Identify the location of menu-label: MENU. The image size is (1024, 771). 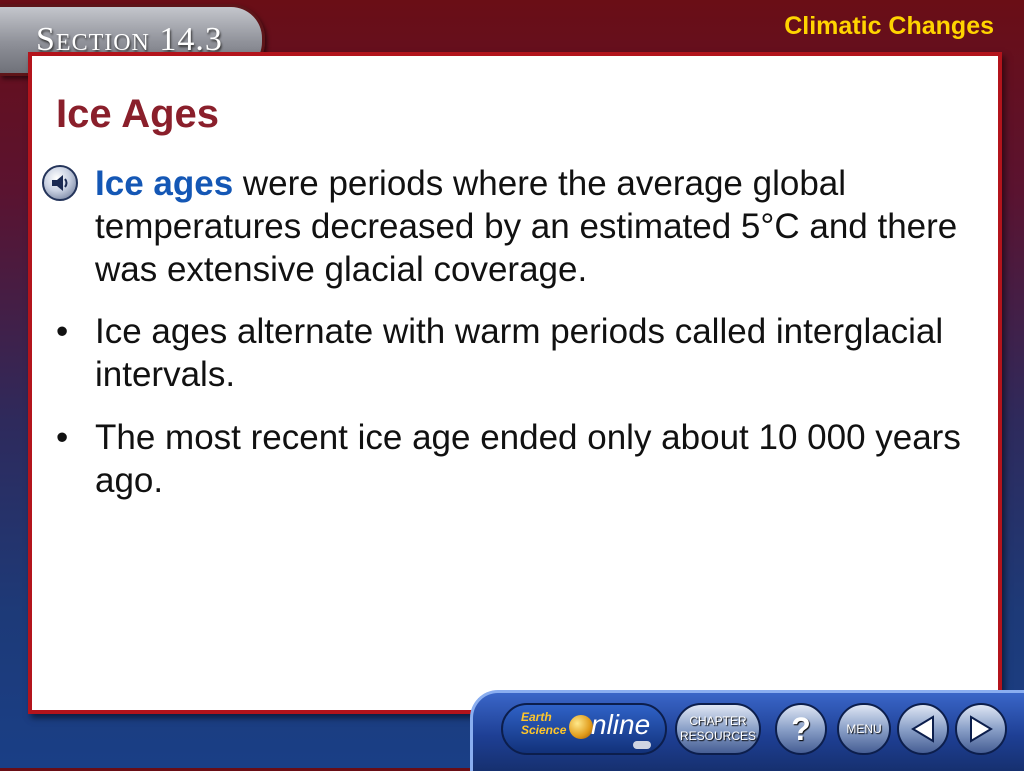
(864, 729).